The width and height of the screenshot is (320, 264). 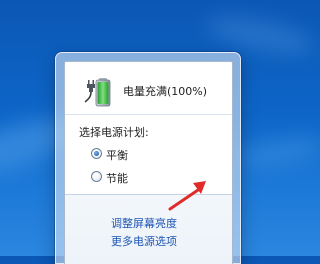 What do you see at coordinates (165, 91) in the screenshot?
I see `battery-status-text: 电量充满(100%)` at bounding box center [165, 91].